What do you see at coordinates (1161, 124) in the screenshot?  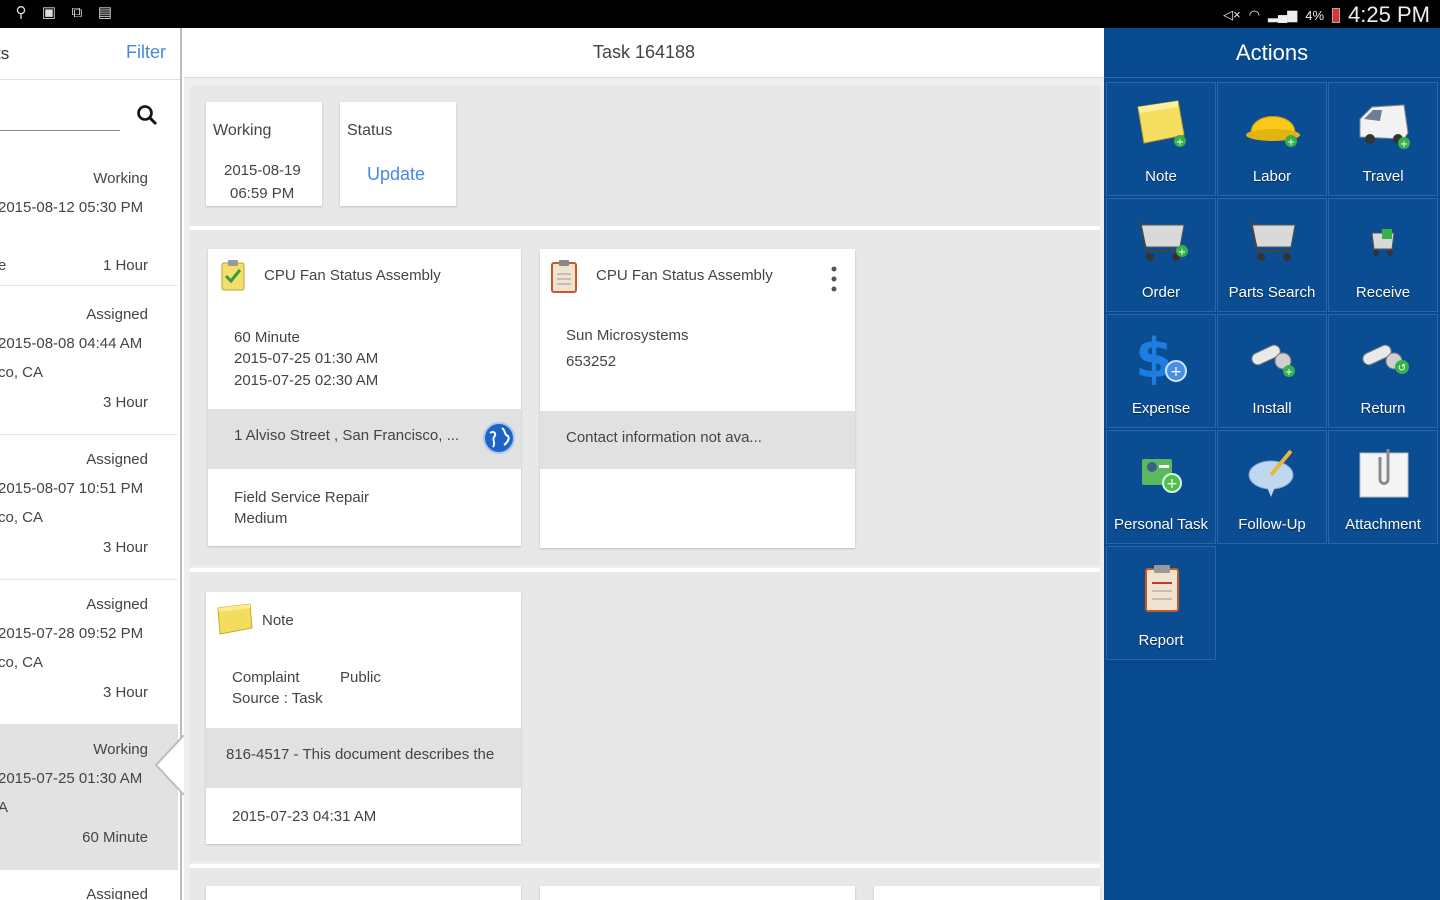 I see `note-icon: +` at bounding box center [1161, 124].